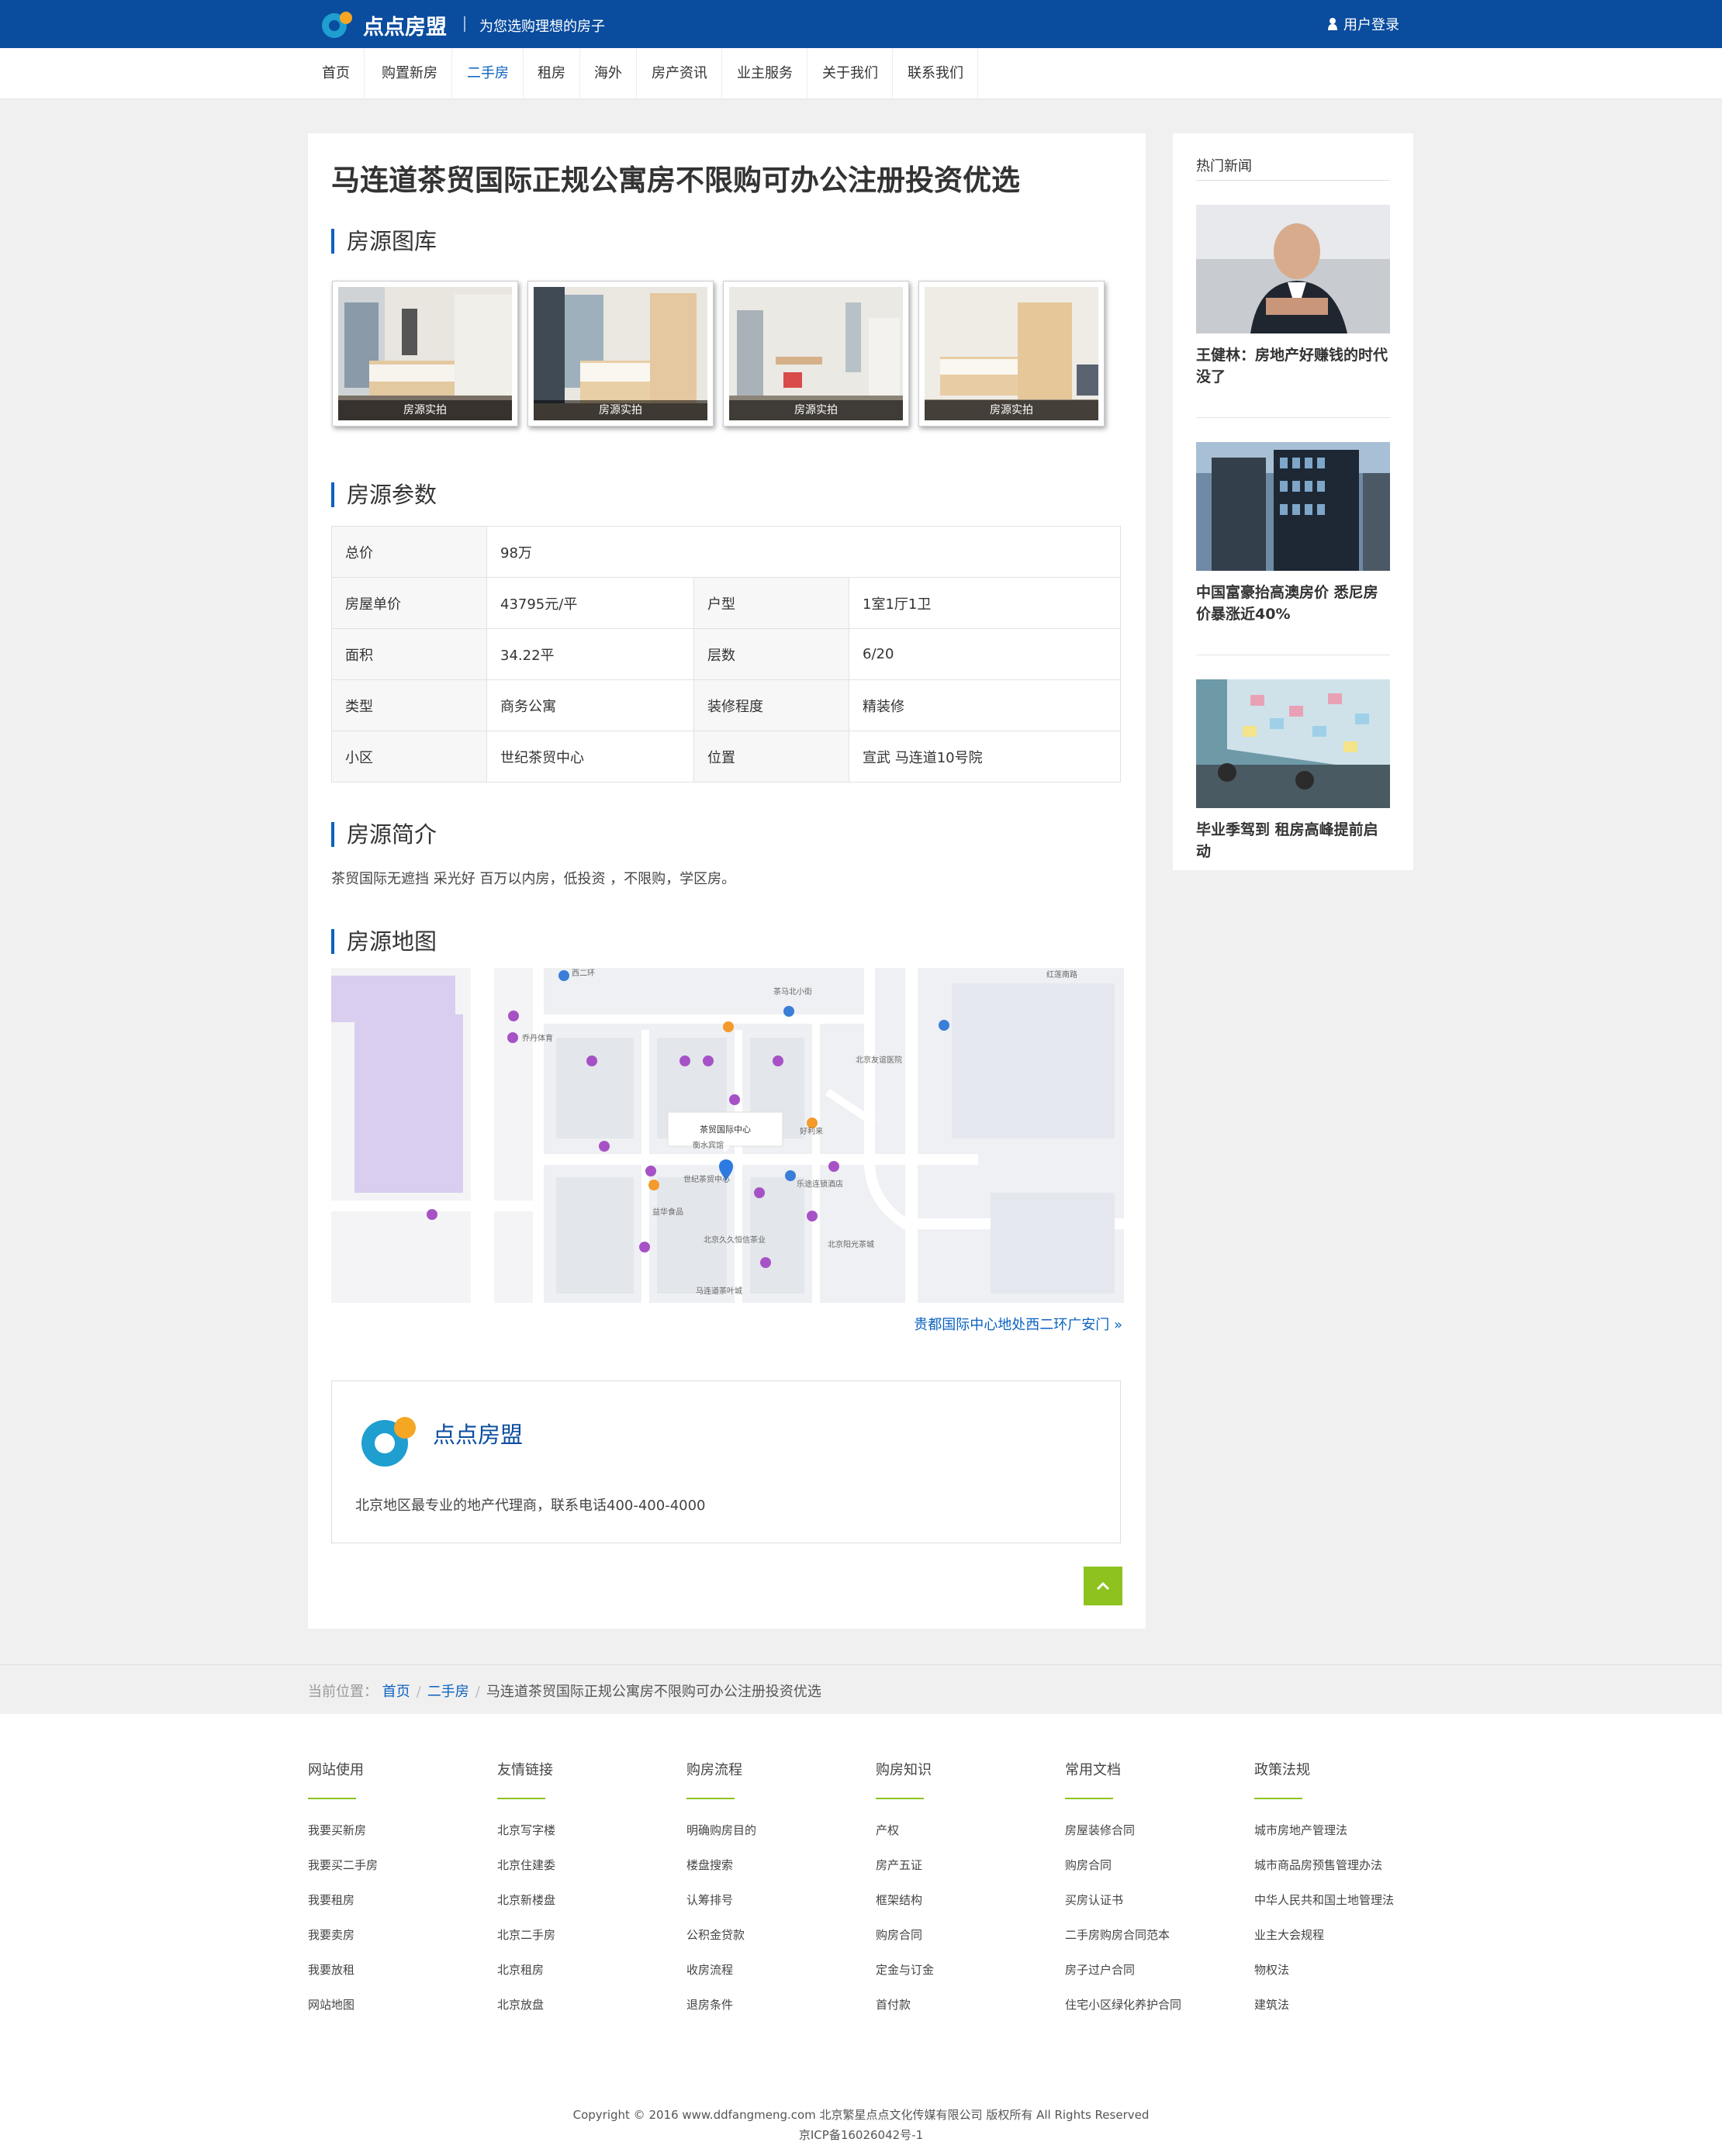 The width and height of the screenshot is (1722, 2156). What do you see at coordinates (861, 2135) in the screenshot?
I see `icp-license: 京ICP备16026042号-1` at bounding box center [861, 2135].